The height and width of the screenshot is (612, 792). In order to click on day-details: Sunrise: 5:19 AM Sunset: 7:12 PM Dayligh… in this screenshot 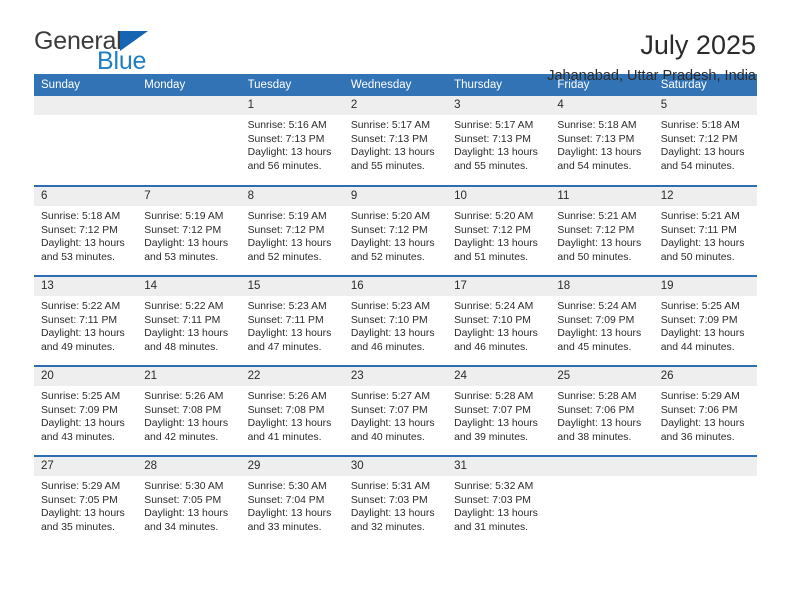, I will do `click(186, 237)`.